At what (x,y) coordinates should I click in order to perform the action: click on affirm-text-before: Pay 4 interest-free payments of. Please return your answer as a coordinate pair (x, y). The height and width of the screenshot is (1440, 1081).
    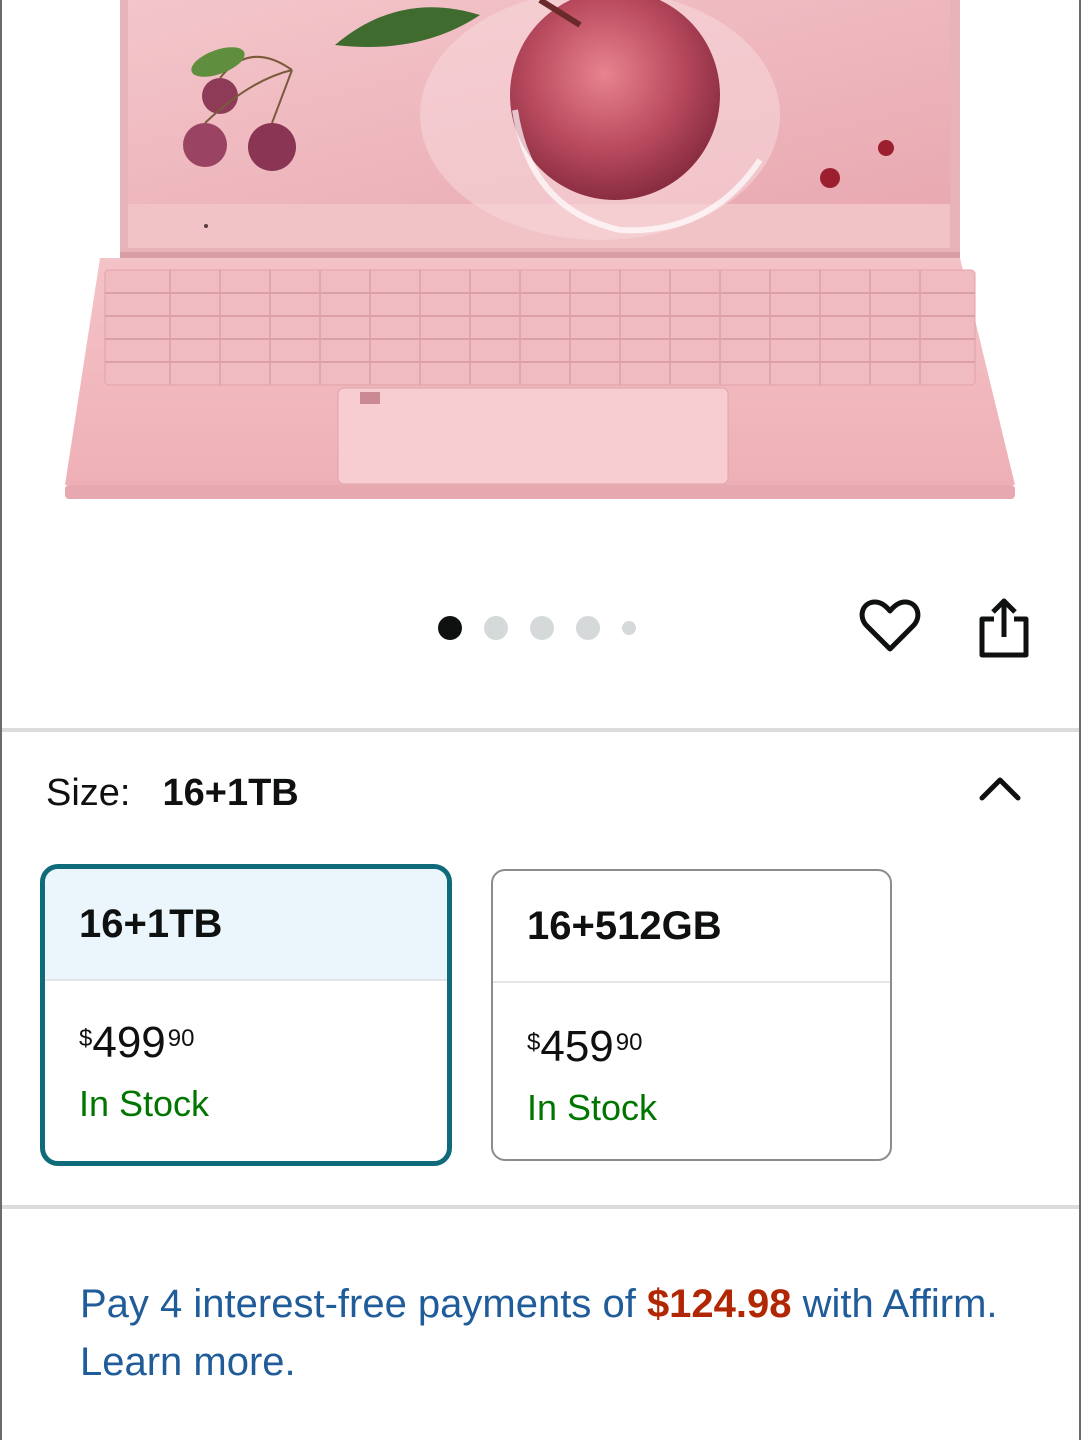
    Looking at the image, I should click on (363, 1304).